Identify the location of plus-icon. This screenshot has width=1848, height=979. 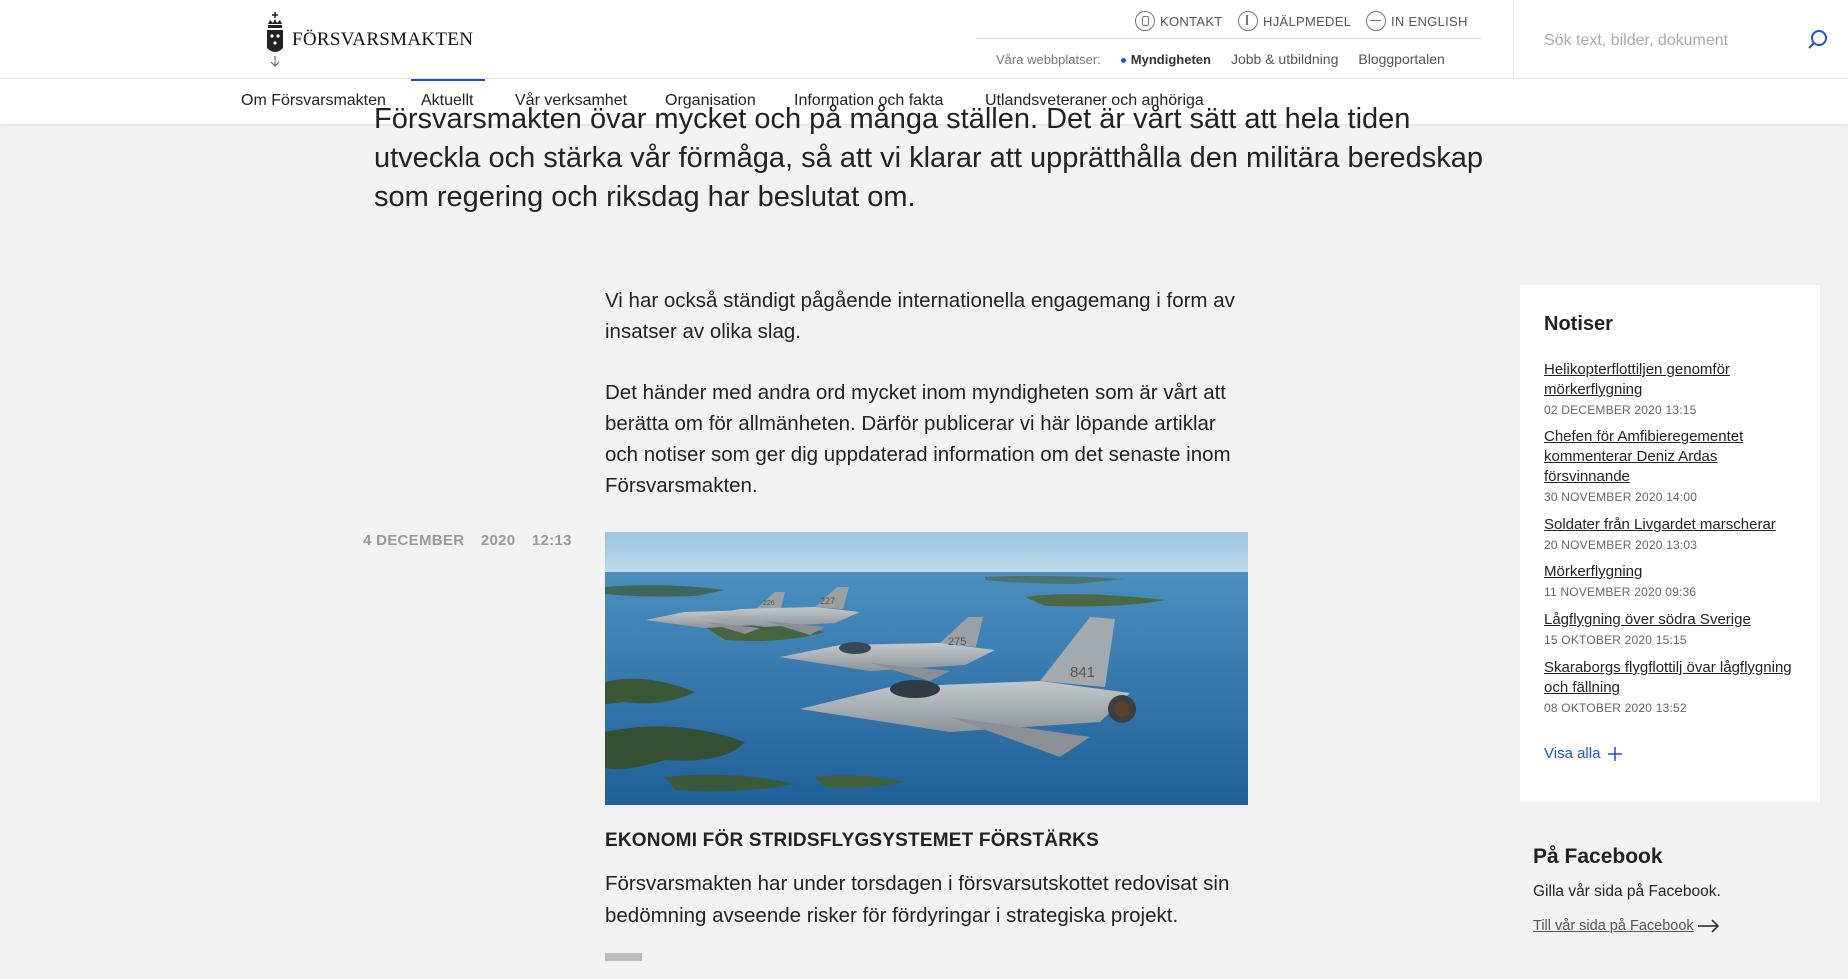
(1615, 753).